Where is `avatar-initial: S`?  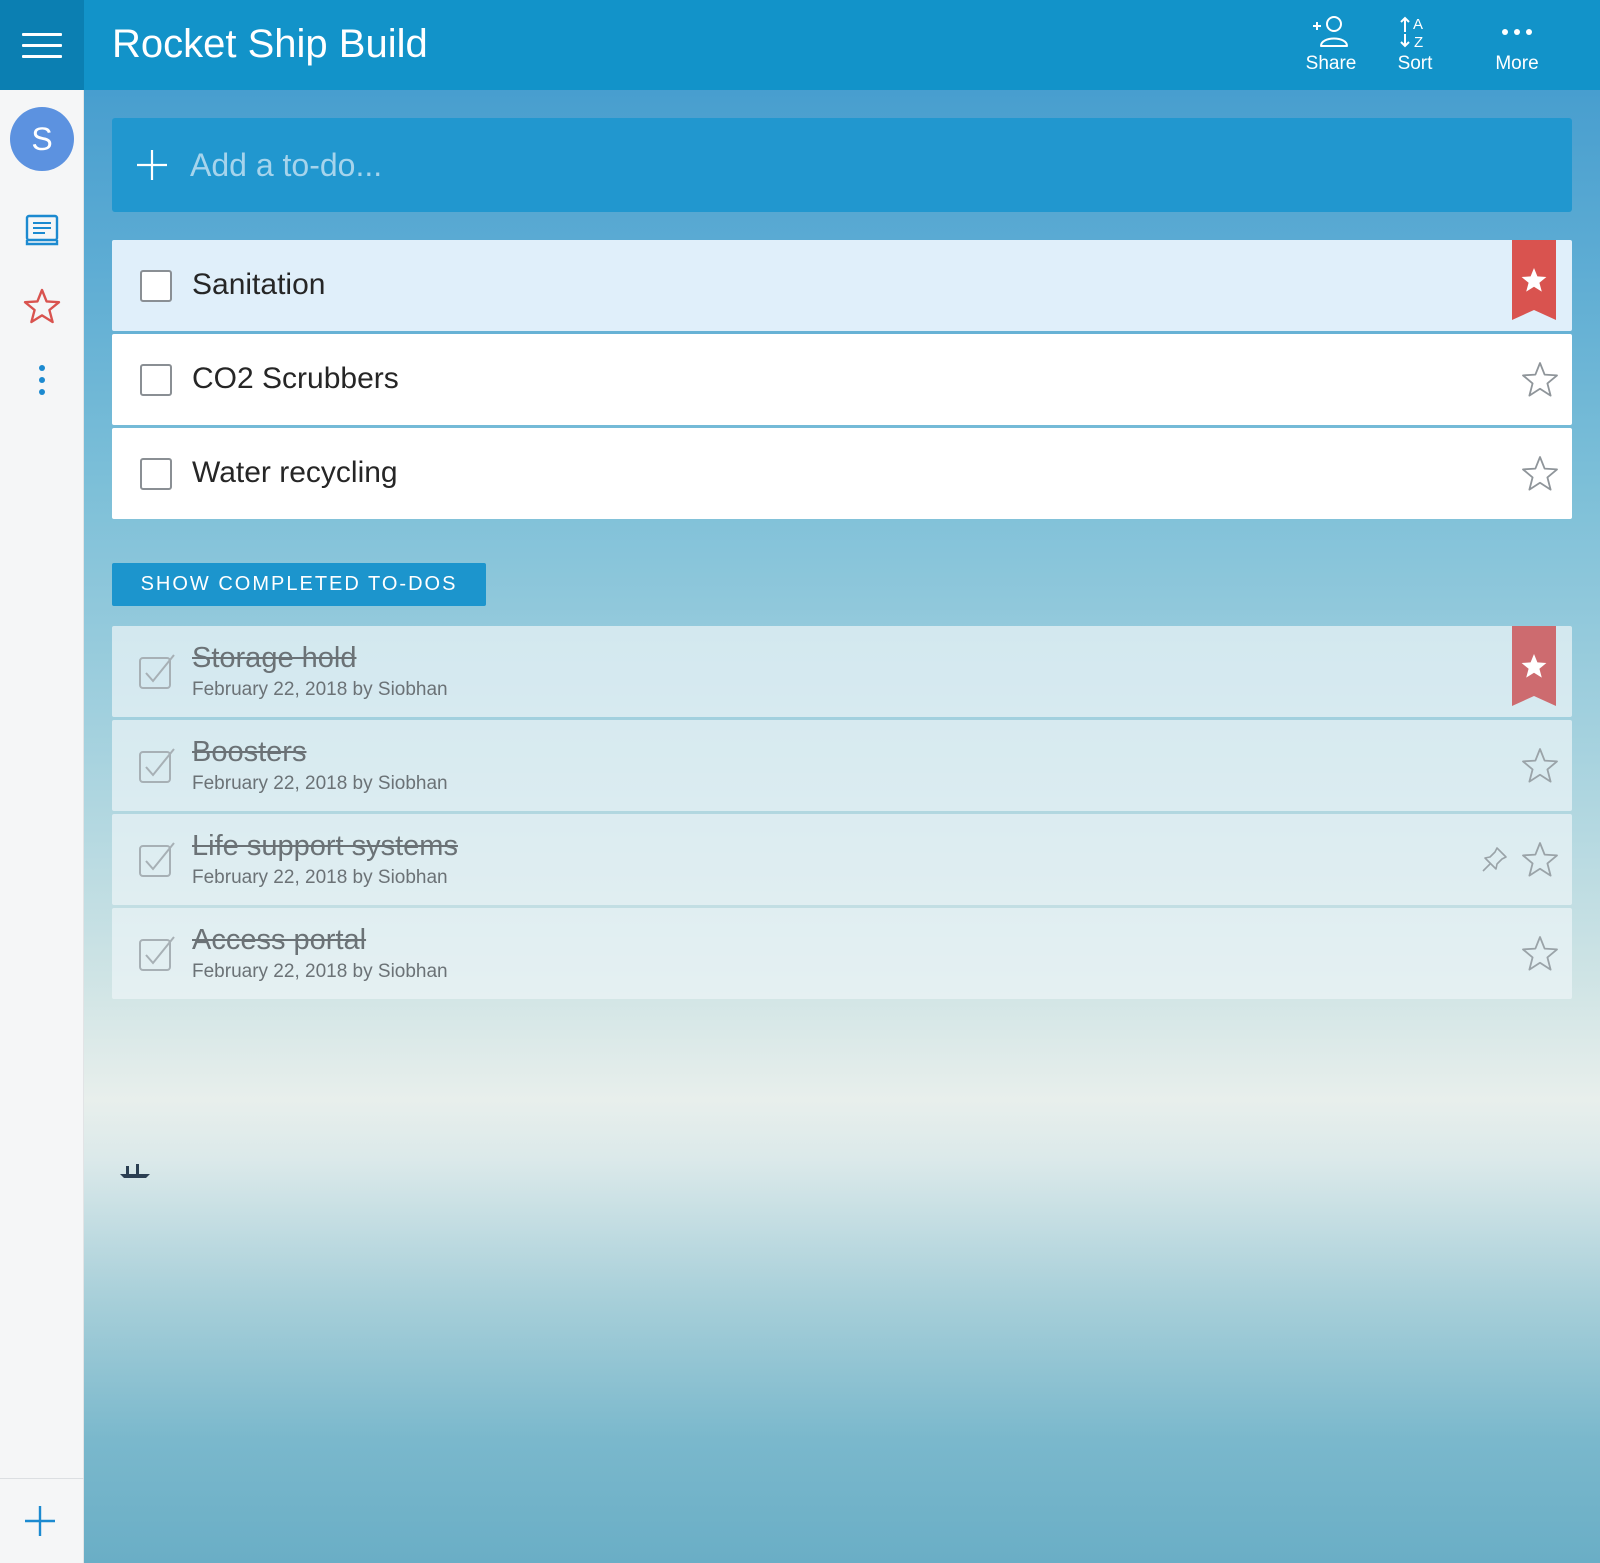
avatar-initial: S is located at coordinates (42, 138).